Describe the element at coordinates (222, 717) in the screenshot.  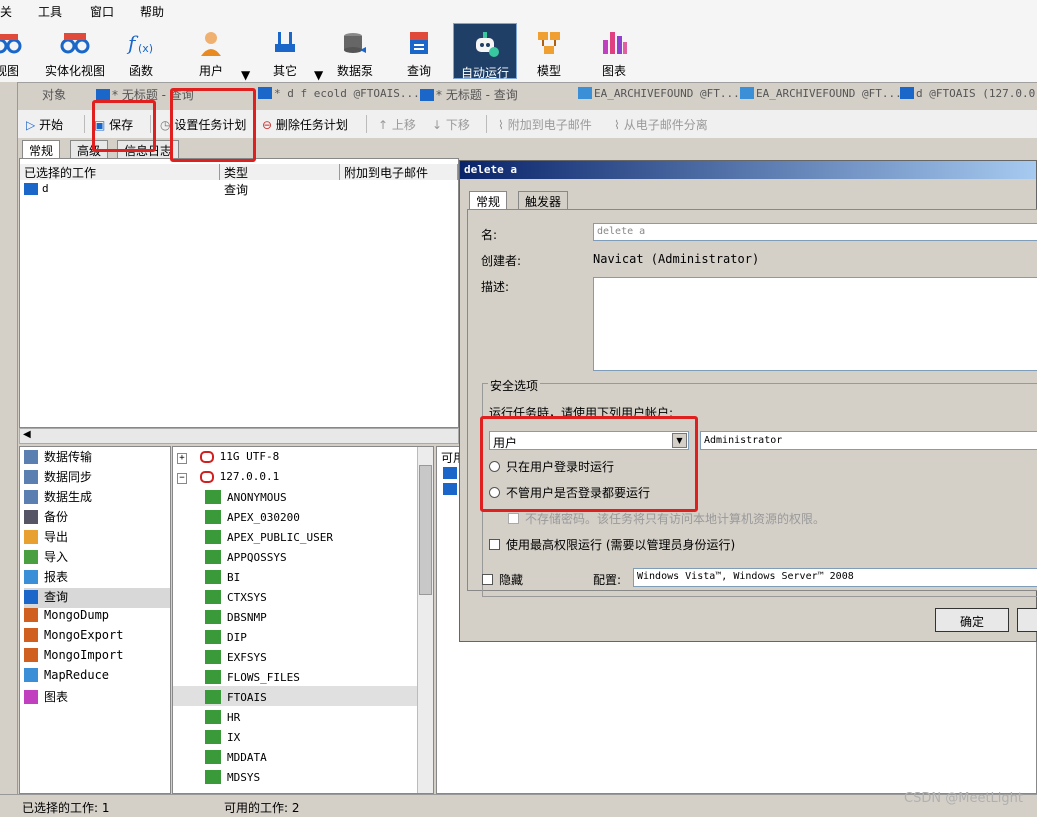
I see `tree-schema: HR` at that location.